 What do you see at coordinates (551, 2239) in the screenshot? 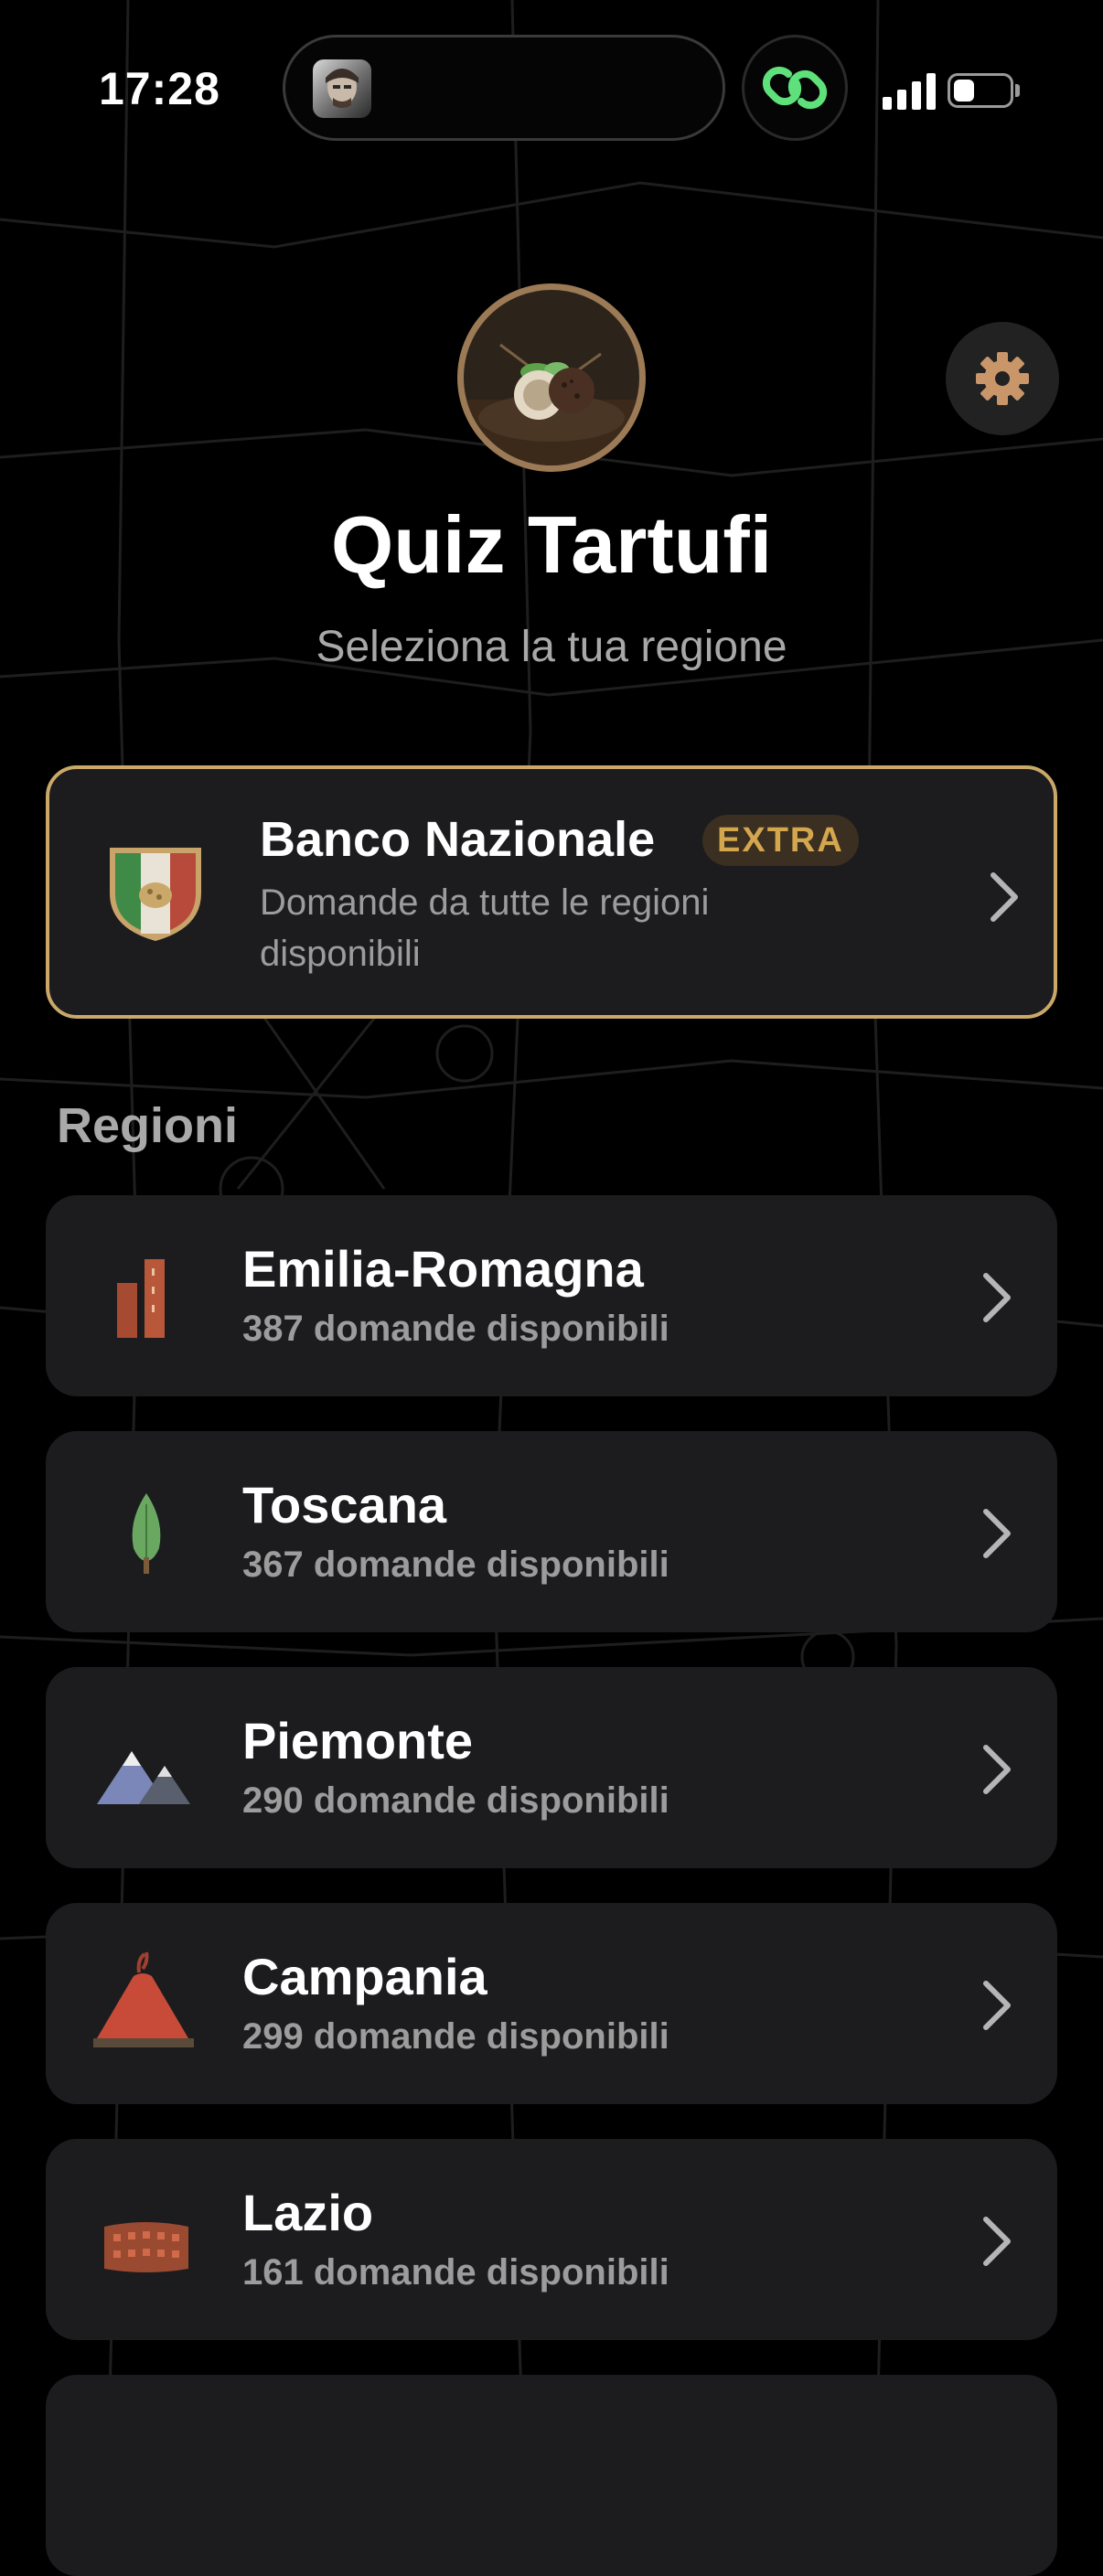
I see `region-card-lazio: Lazio 161 domande disponibili` at bounding box center [551, 2239].